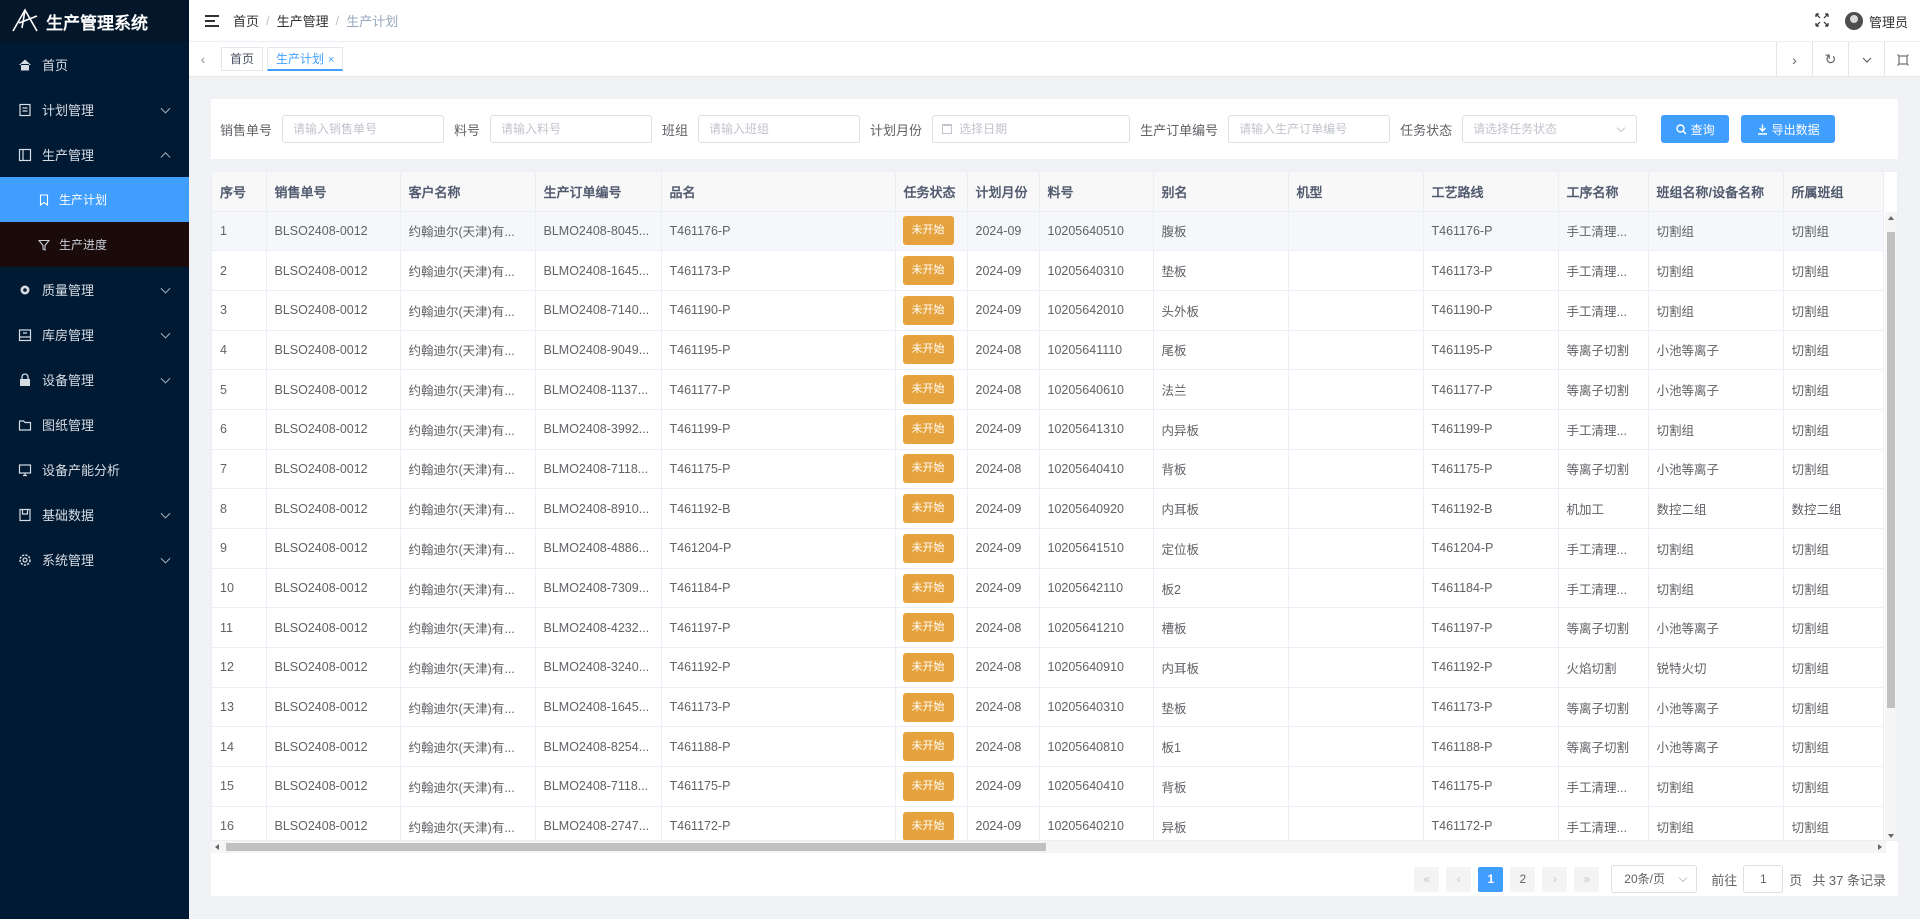 This screenshot has width=1920, height=919. What do you see at coordinates (1048, 847) in the screenshot?
I see `horizontal-scrollbar` at bounding box center [1048, 847].